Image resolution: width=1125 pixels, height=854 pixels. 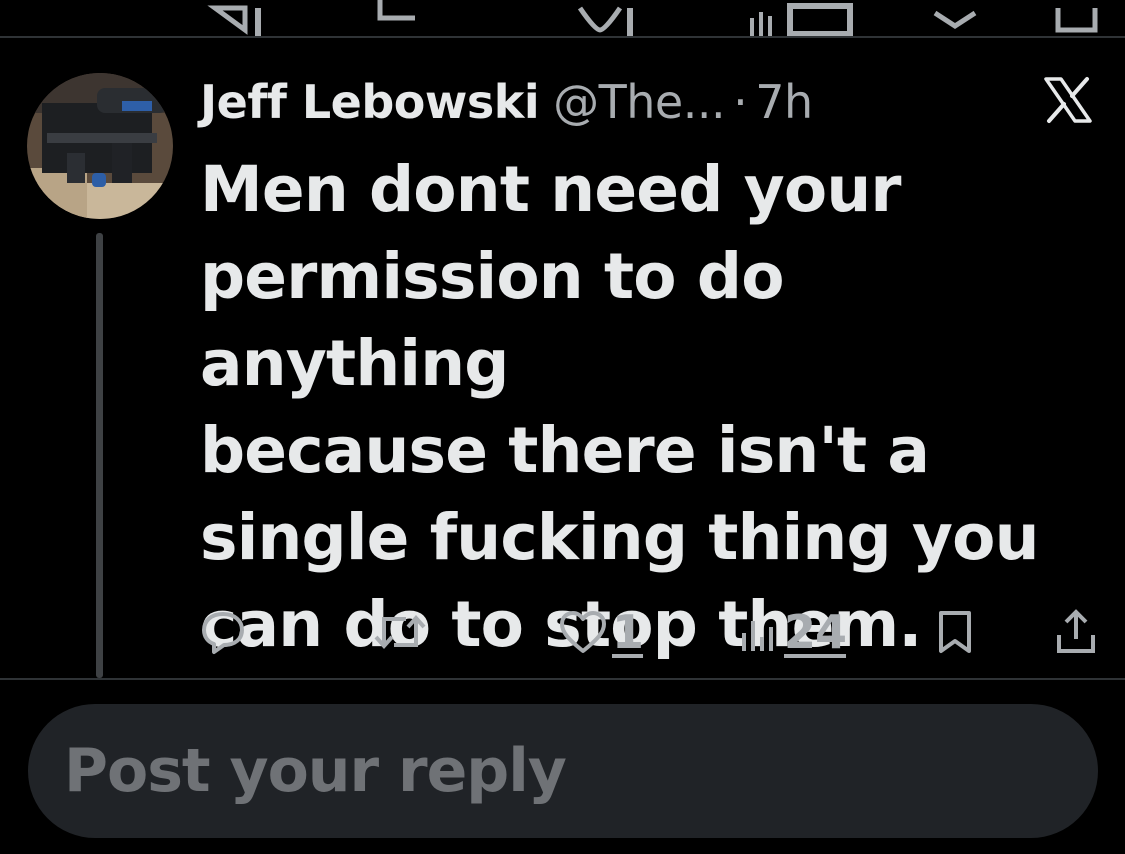 I want to click on share-icon, so click(x=1076, y=631).